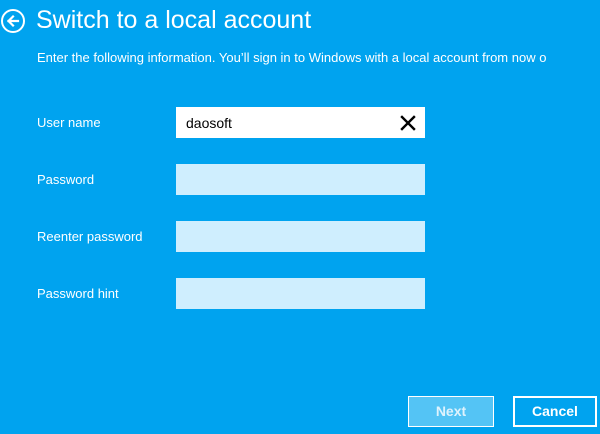 The image size is (600, 434). I want to click on clear-username-button, so click(408, 123).